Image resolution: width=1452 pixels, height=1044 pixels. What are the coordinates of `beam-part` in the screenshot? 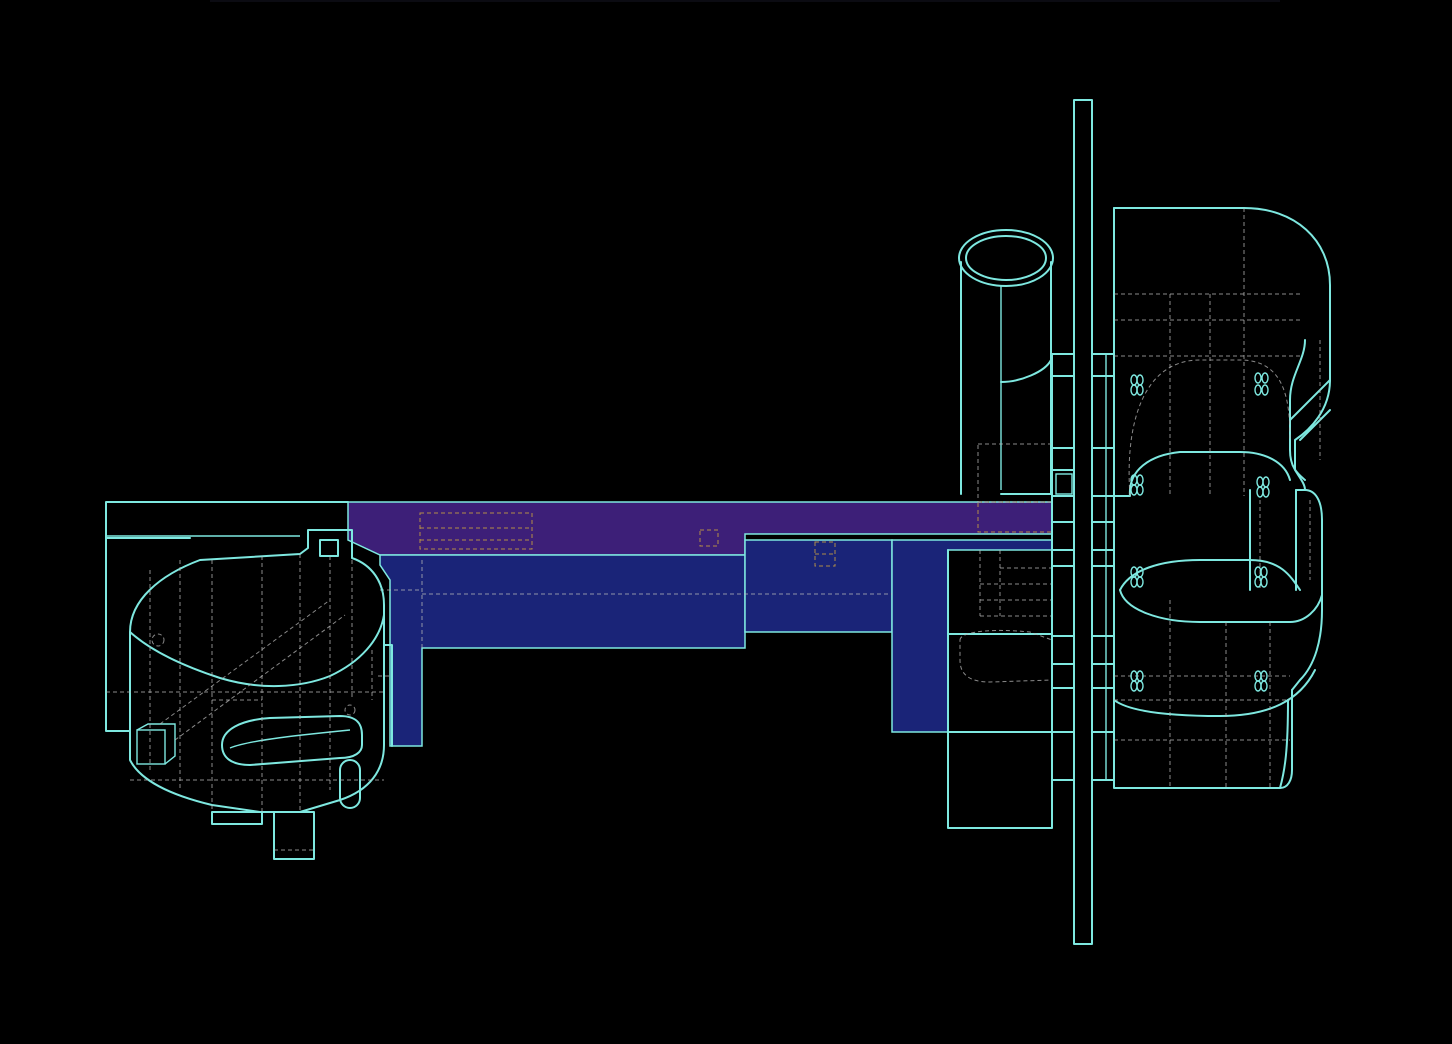 It's located at (700, 624).